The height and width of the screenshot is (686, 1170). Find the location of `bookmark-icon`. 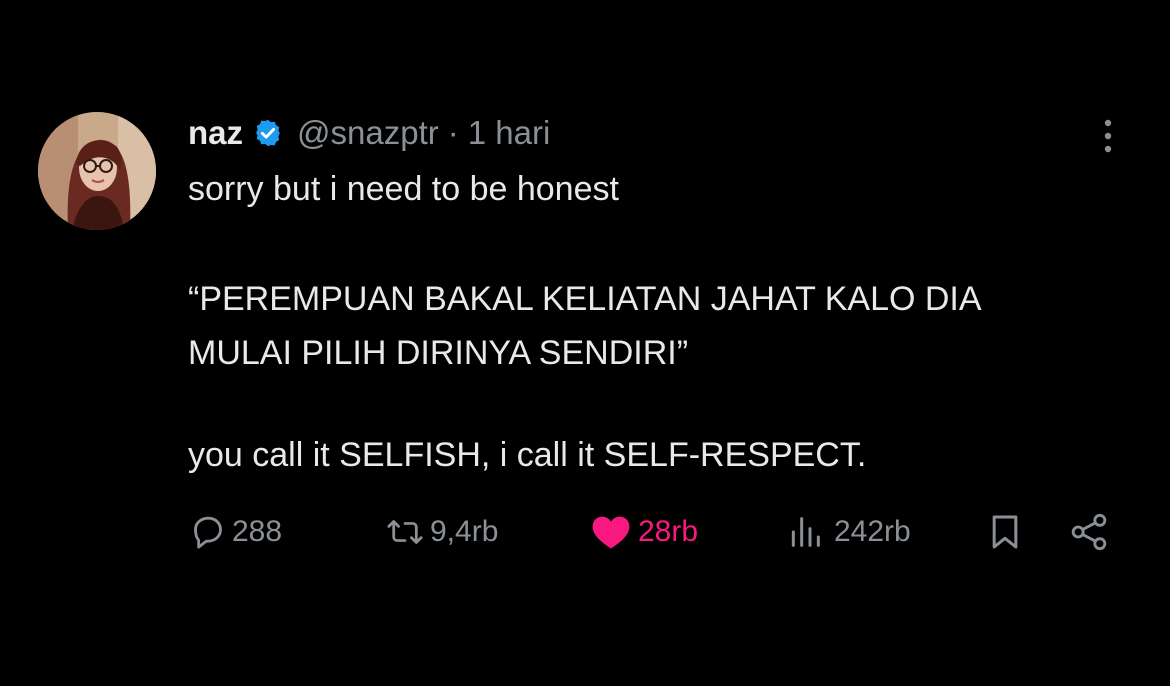

bookmark-icon is located at coordinates (1005, 532).